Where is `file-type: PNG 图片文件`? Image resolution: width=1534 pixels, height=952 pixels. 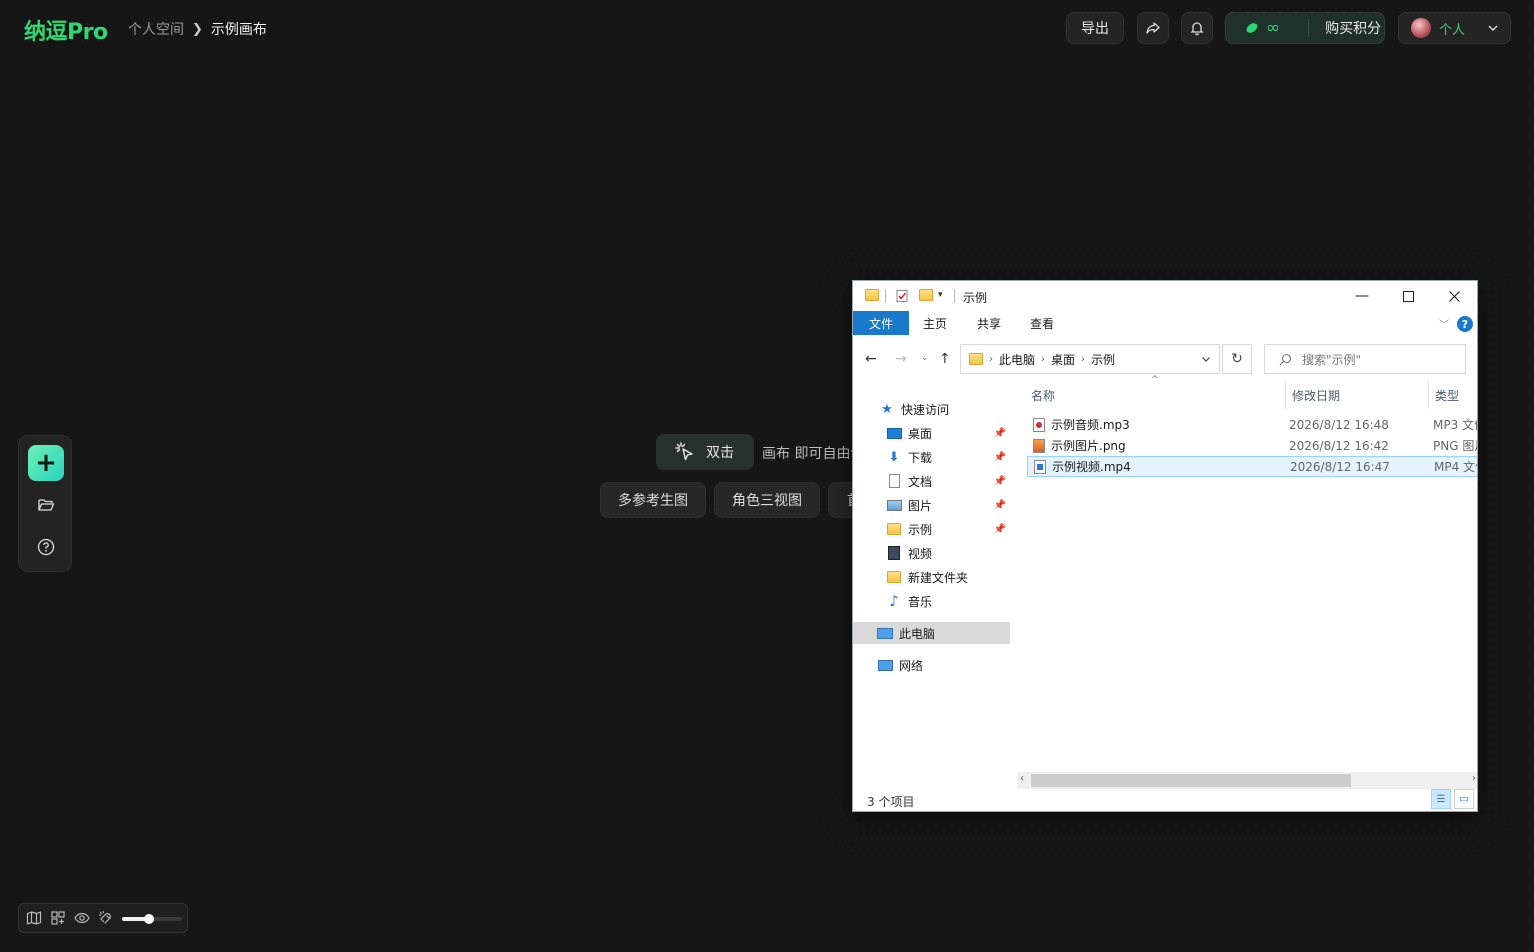 file-type: PNG 图片文件 is located at coordinates (1455, 446).